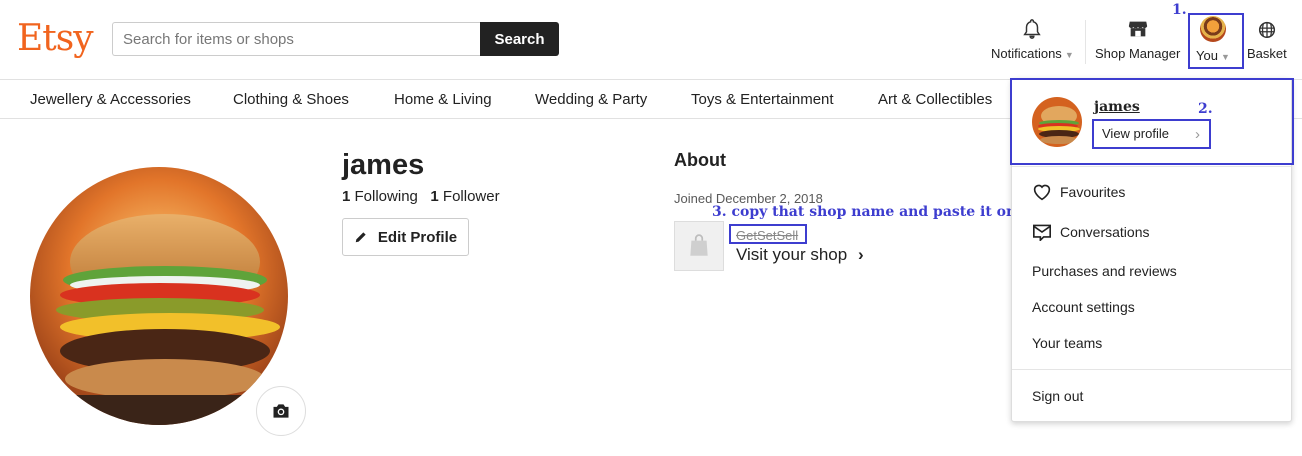 The width and height of the screenshot is (1302, 456). Describe the element at coordinates (434, 196) in the screenshot. I see `follower-count: 1` at that location.